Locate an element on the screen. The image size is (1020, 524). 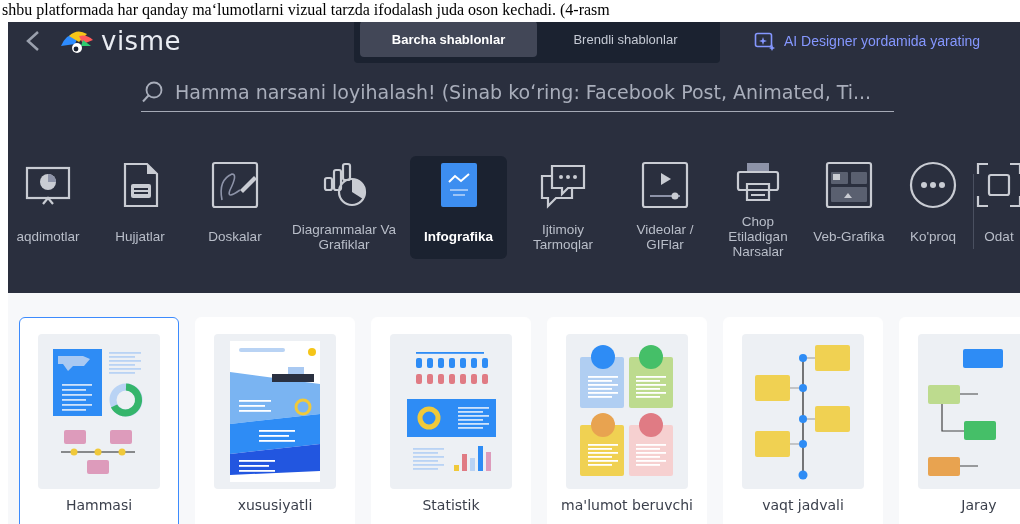
card-label: Hammasi is located at coordinates (99, 505).